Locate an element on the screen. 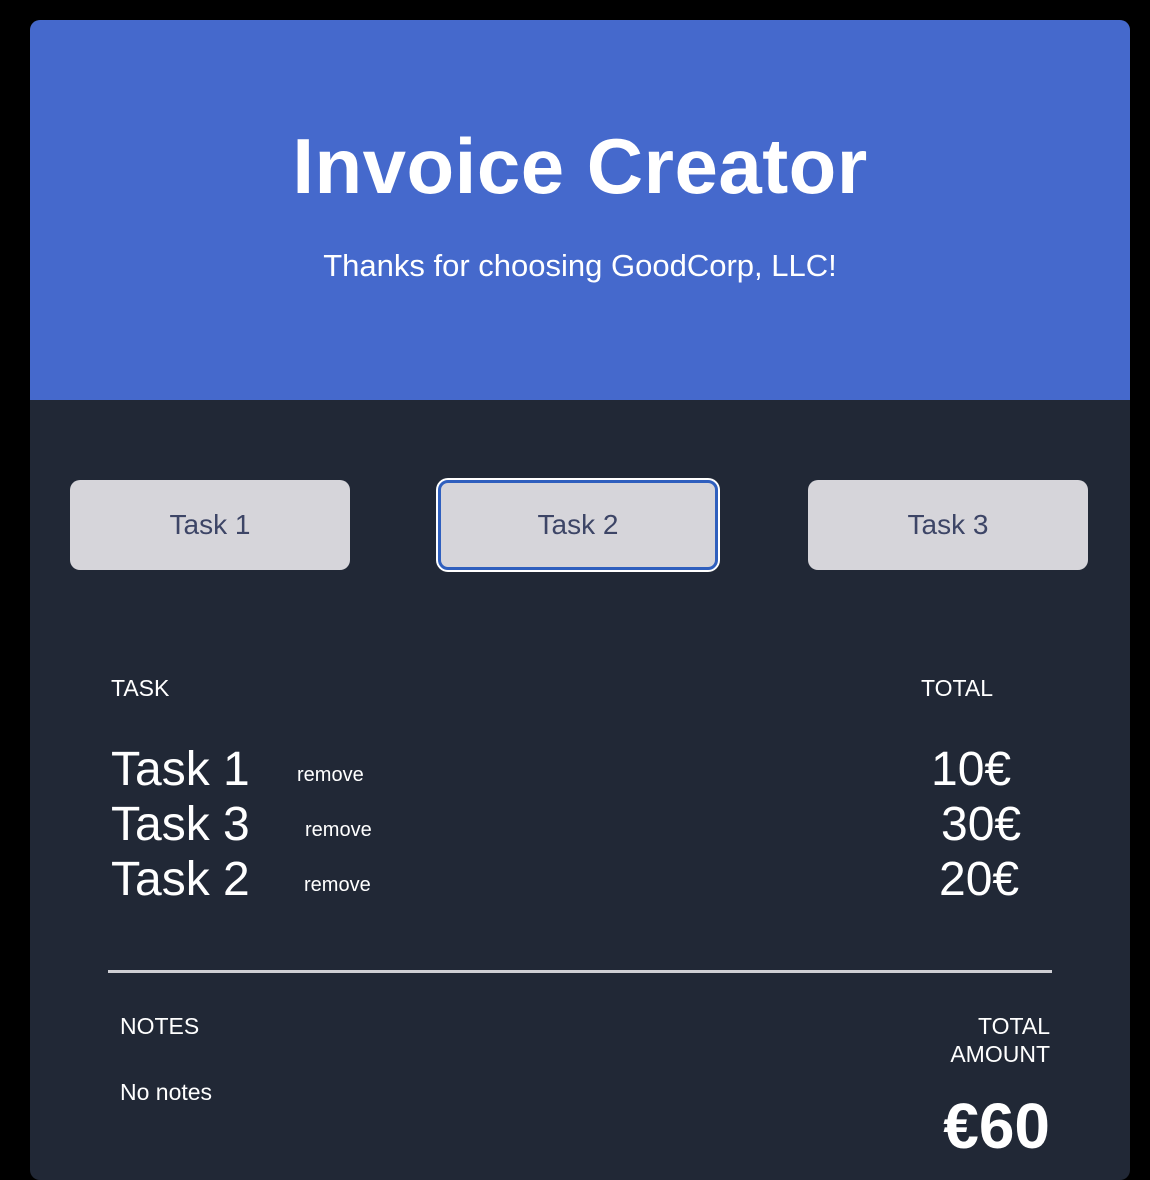  page-title: Invoice Creator is located at coordinates (580, 166).